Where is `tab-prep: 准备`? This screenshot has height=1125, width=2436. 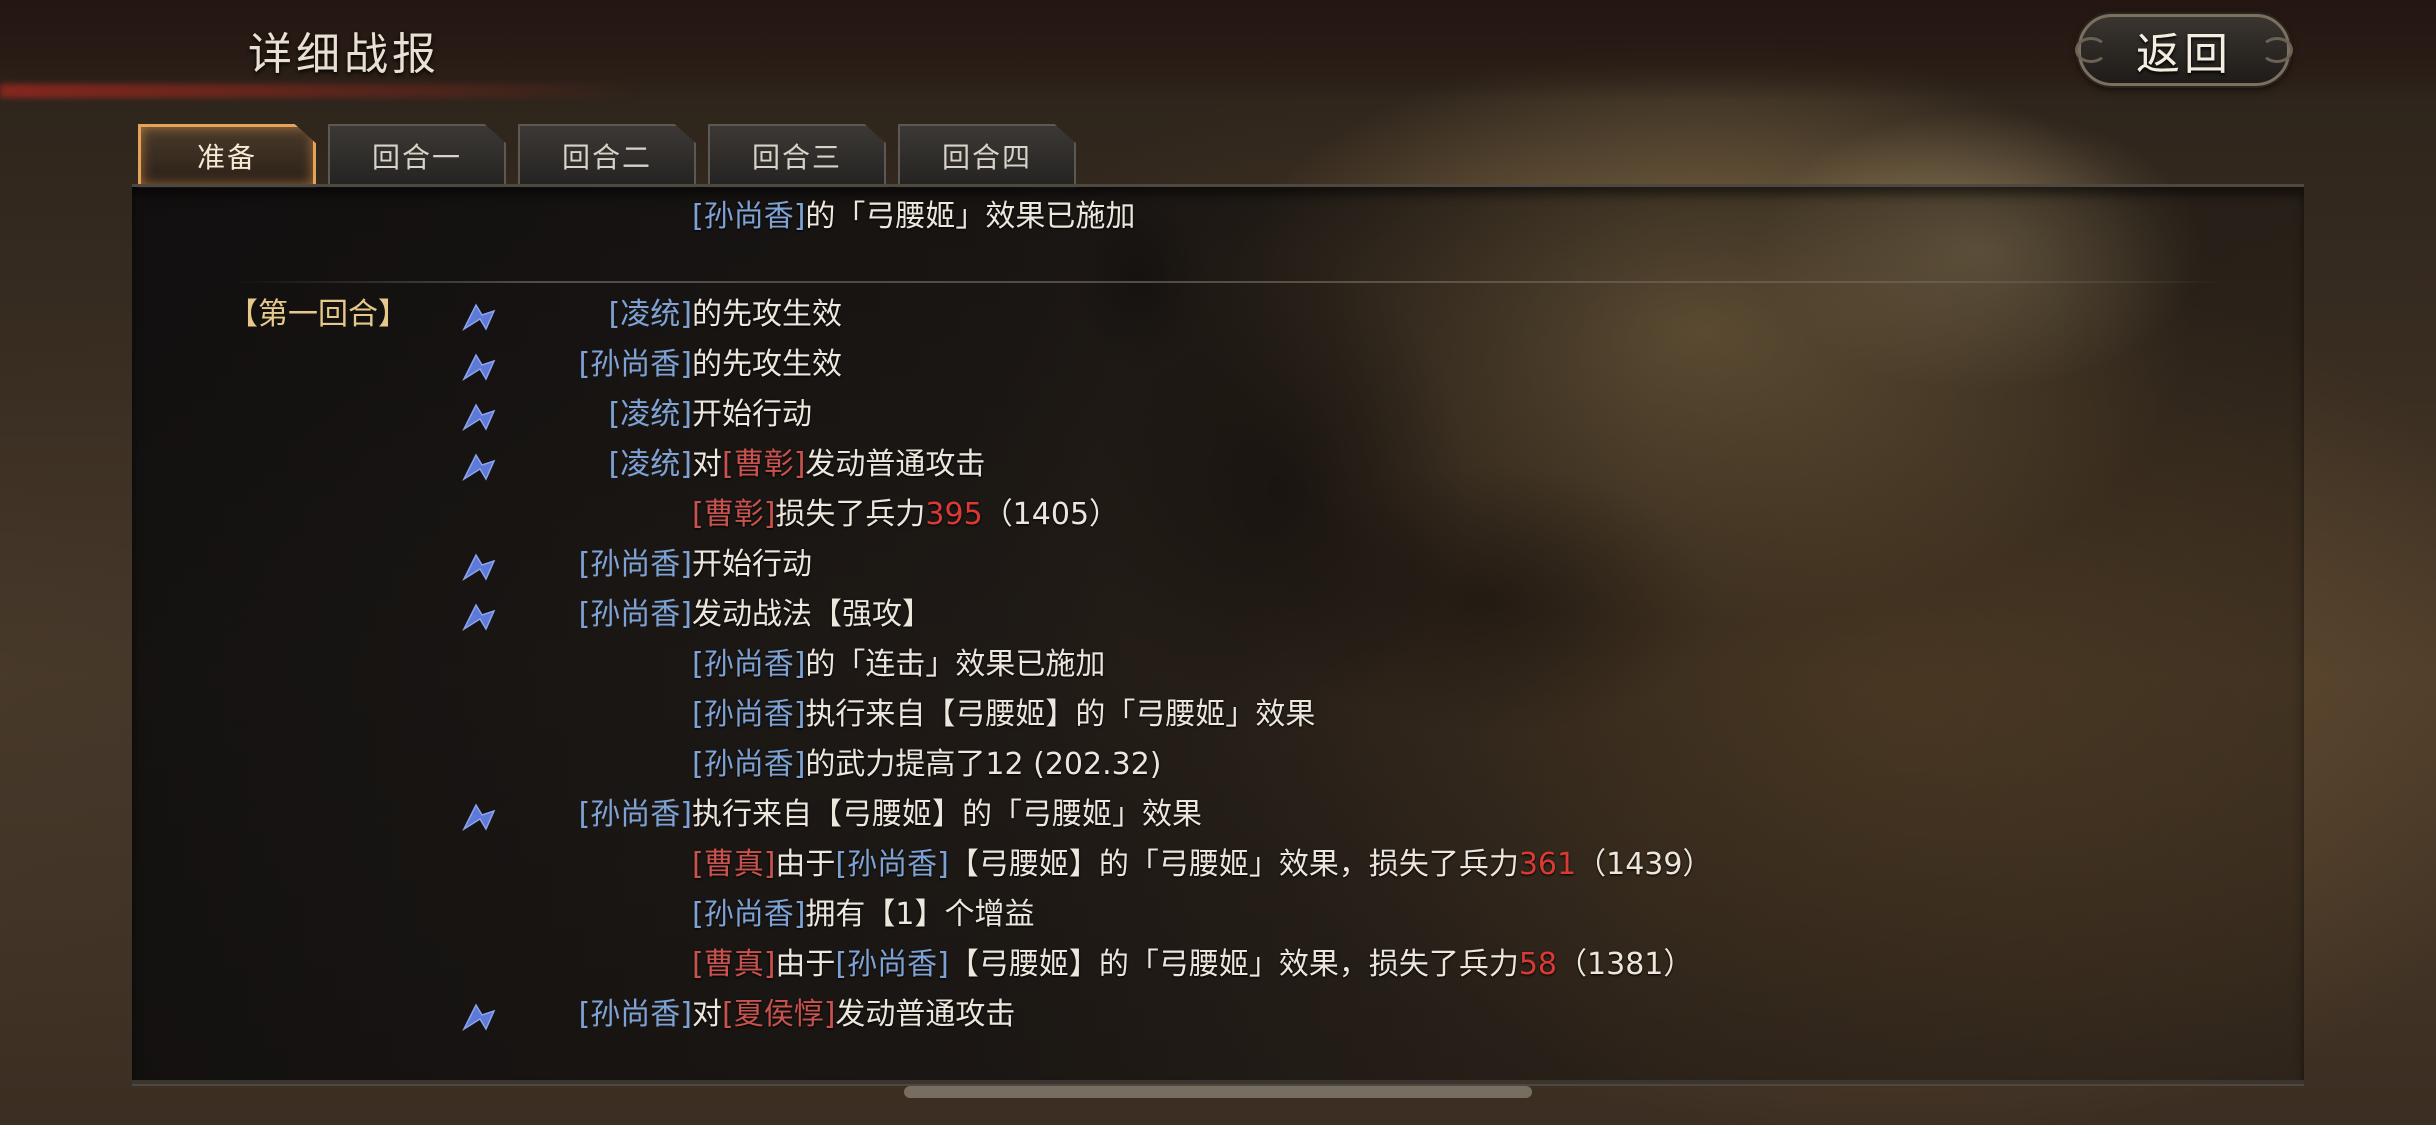
tab-prep: 准备 is located at coordinates (227, 156).